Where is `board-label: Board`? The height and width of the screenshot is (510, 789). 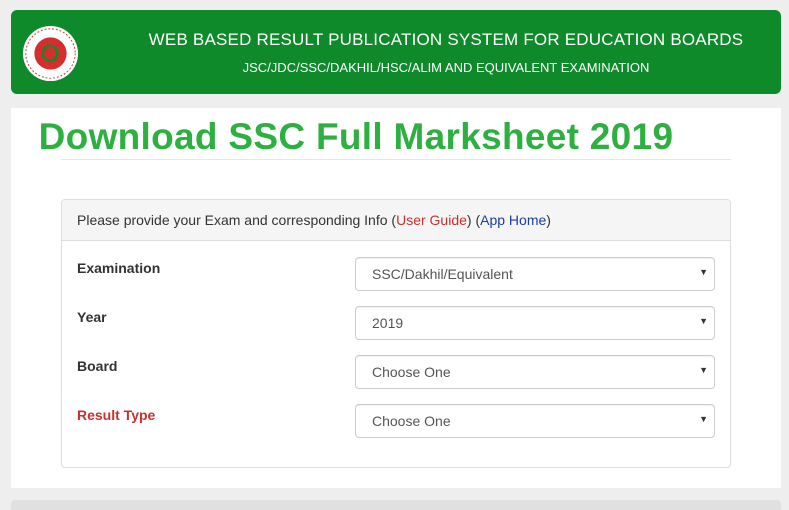
board-label: Board is located at coordinates (97, 366).